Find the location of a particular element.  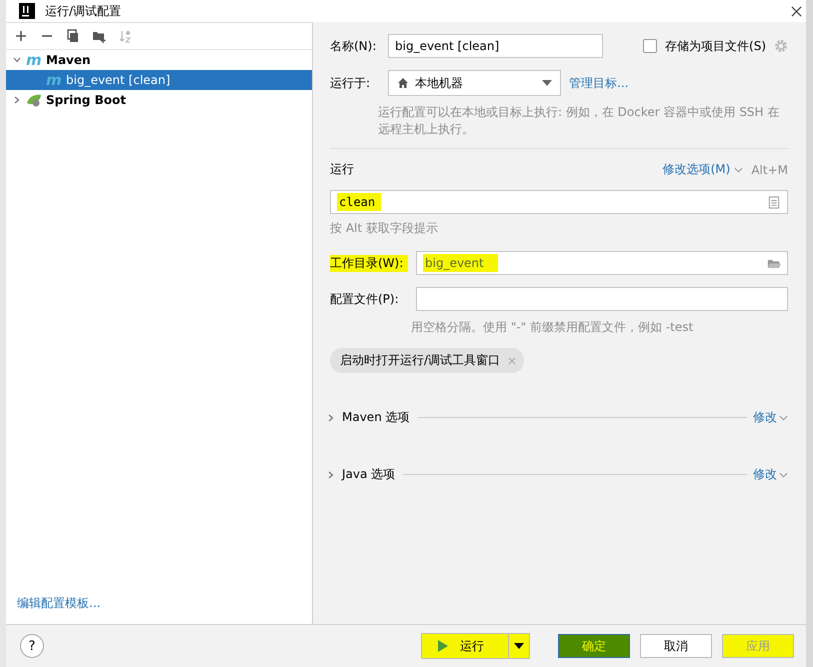

play-icon is located at coordinates (443, 646).